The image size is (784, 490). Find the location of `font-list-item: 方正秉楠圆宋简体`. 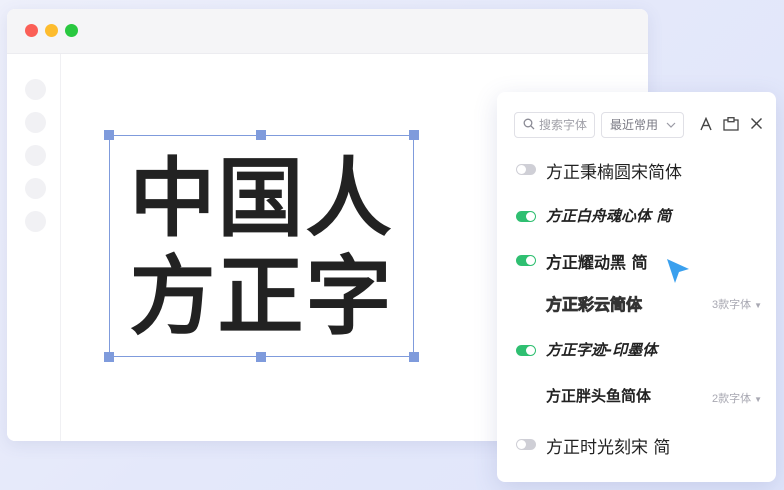

font-list-item: 方正秉楠圆宋简体 is located at coordinates (636, 171).